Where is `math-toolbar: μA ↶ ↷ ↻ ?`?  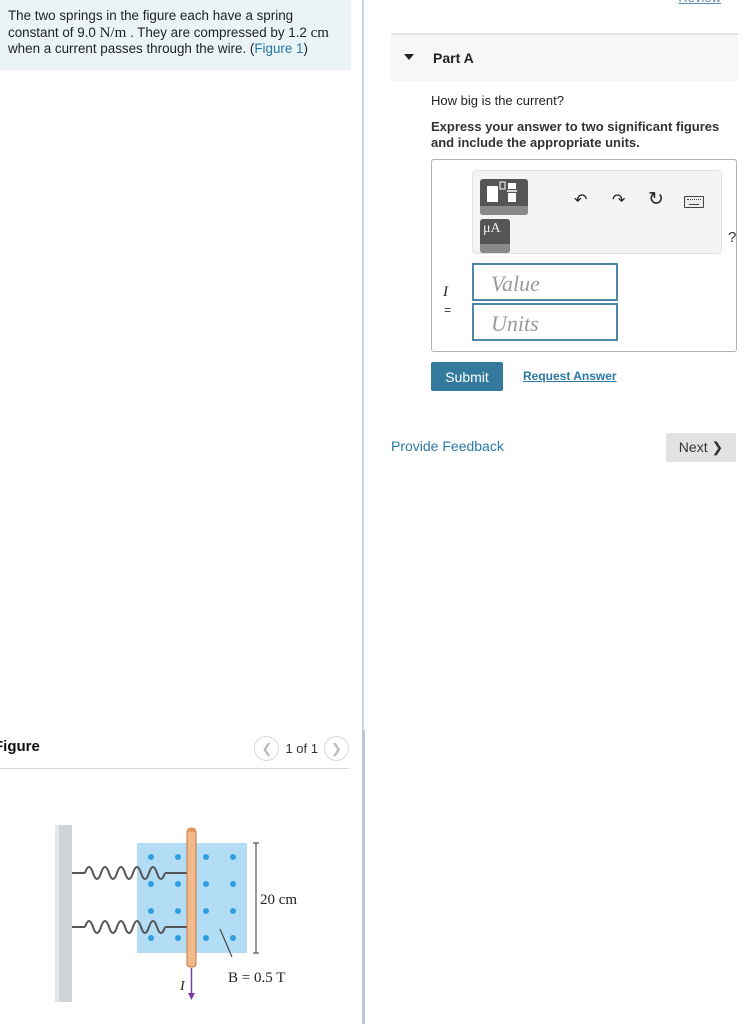 math-toolbar: μA ↶ ↷ ↻ ? is located at coordinates (604, 212).